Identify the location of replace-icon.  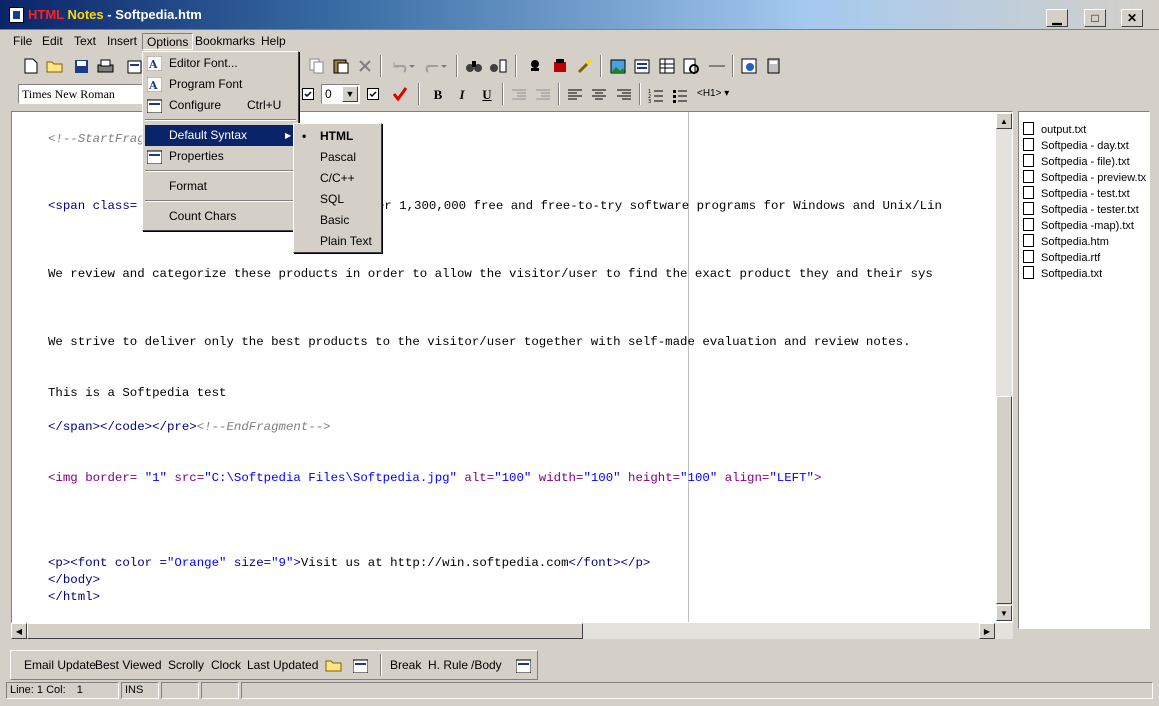
(498, 66).